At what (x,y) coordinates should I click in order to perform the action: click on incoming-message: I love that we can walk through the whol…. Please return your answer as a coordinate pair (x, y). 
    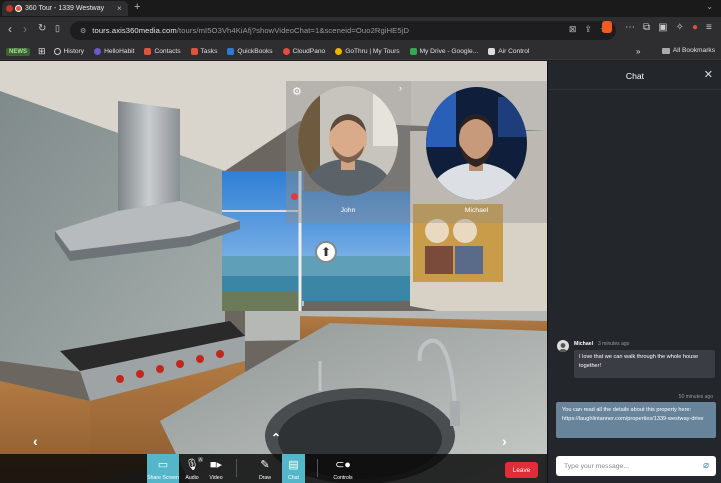
    Looking at the image, I should click on (644, 364).